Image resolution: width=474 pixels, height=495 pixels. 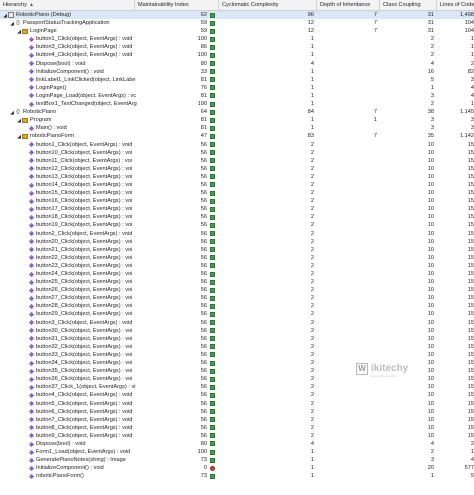 What do you see at coordinates (237, 72) in the screenshot?
I see `table-row: InitializeComponent() : void 33 1 16 82` at bounding box center [237, 72].